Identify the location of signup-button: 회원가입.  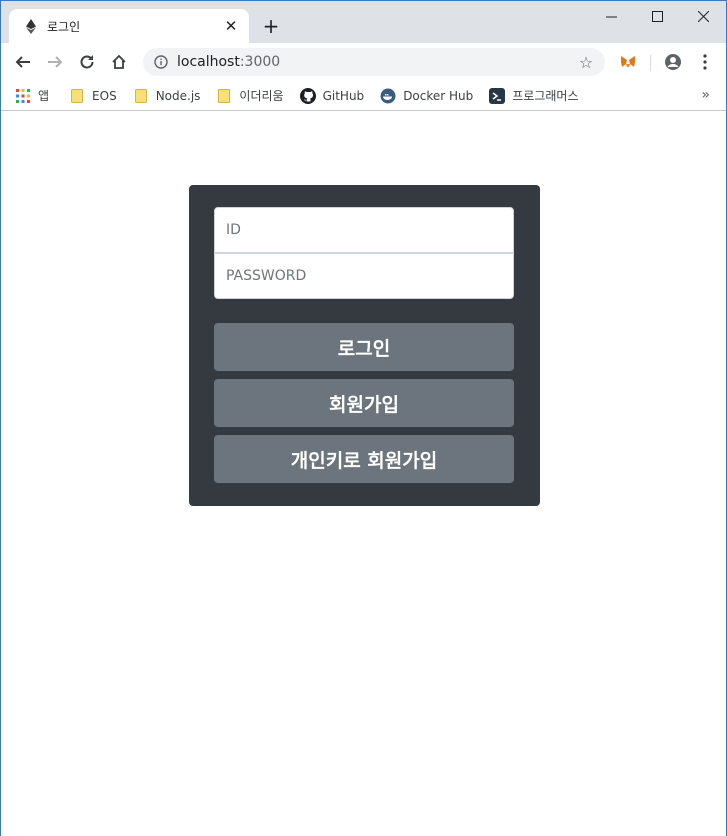
(364, 403).